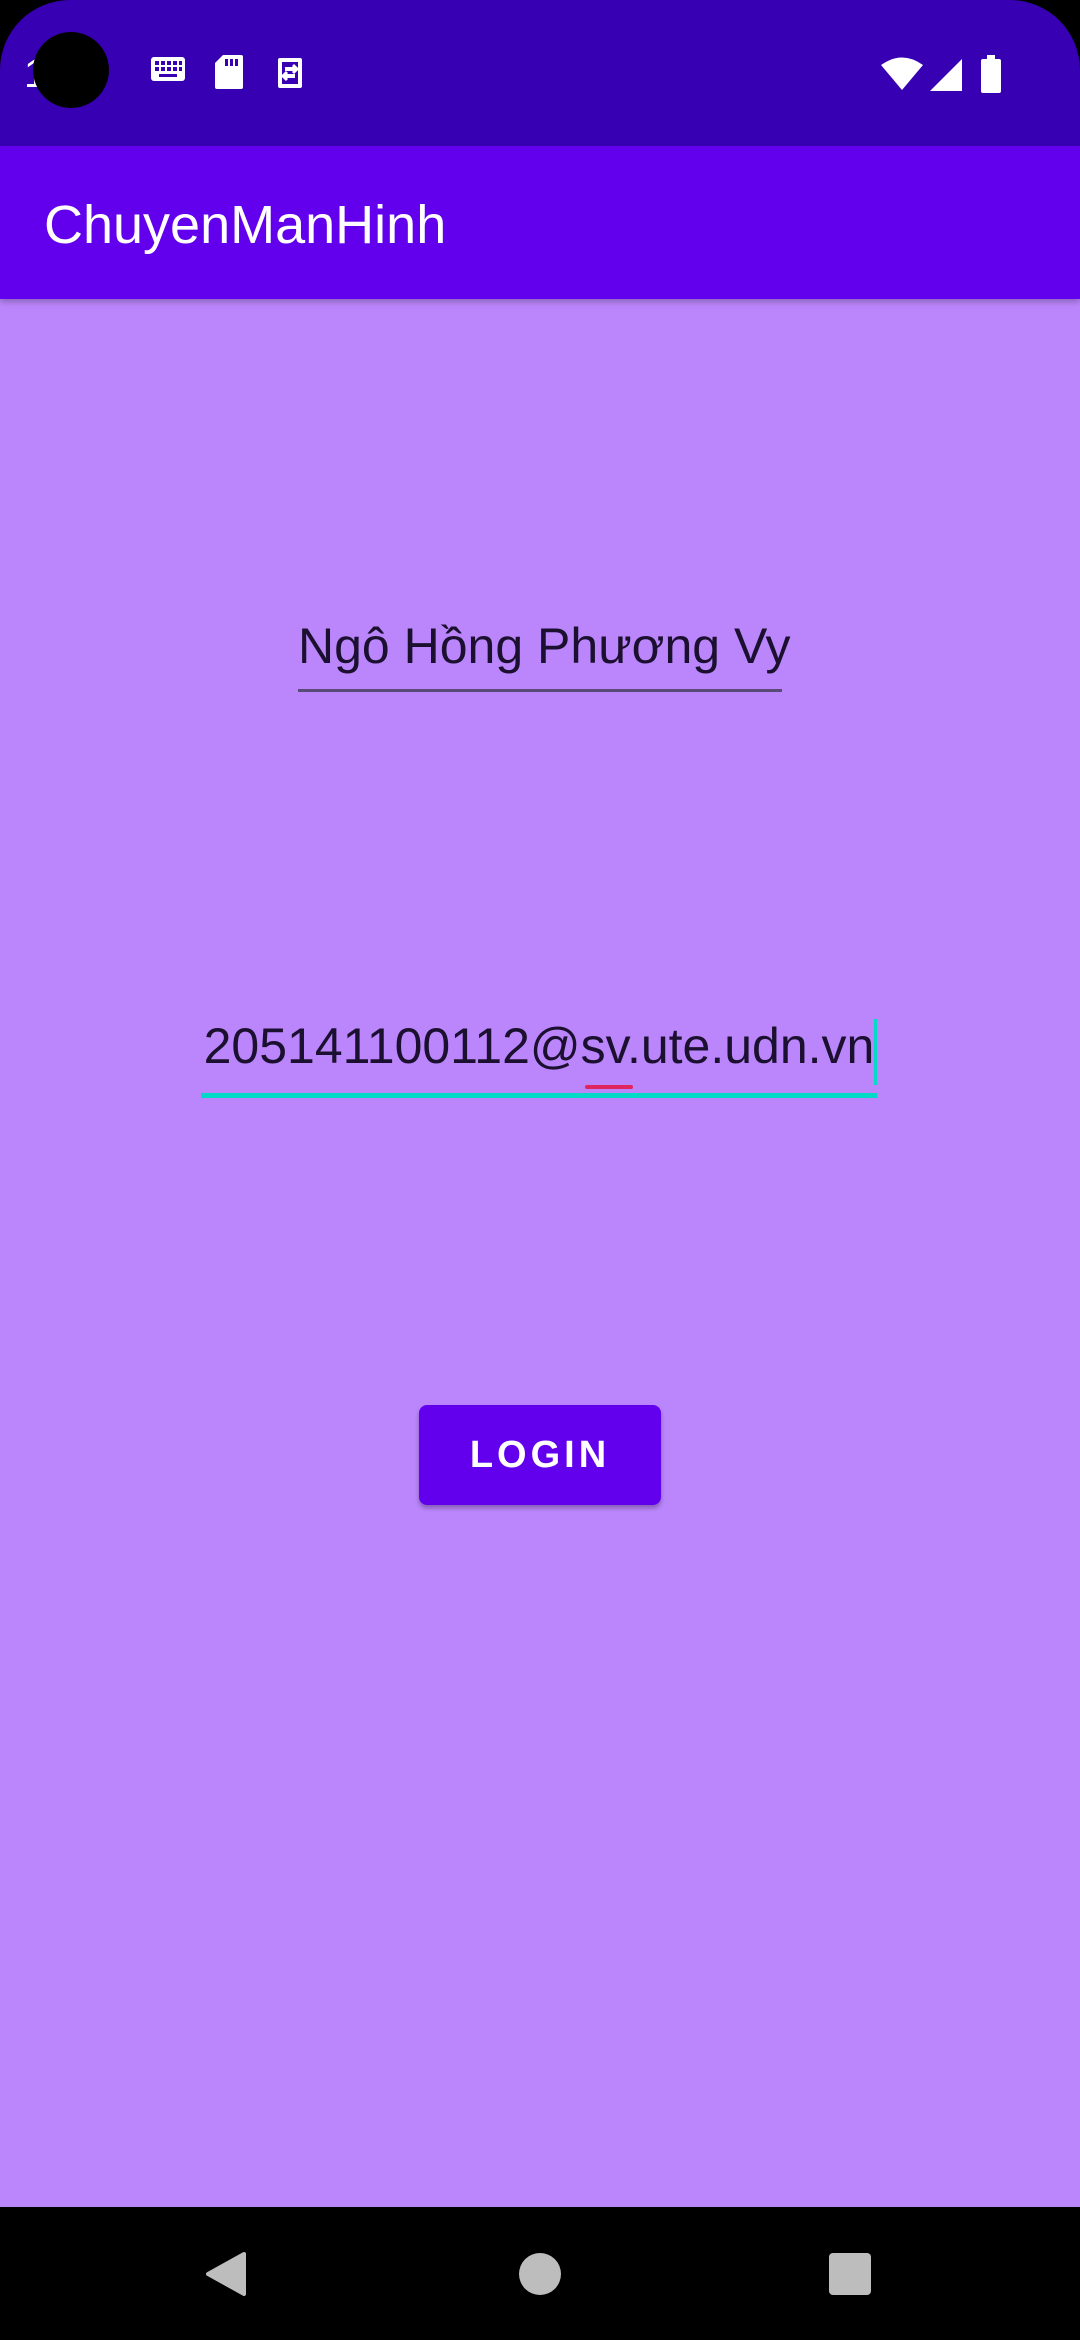 Image resolution: width=1080 pixels, height=2340 pixels. Describe the element at coordinates (245, 225) in the screenshot. I see `app-title: ChuyenManHinh` at that location.